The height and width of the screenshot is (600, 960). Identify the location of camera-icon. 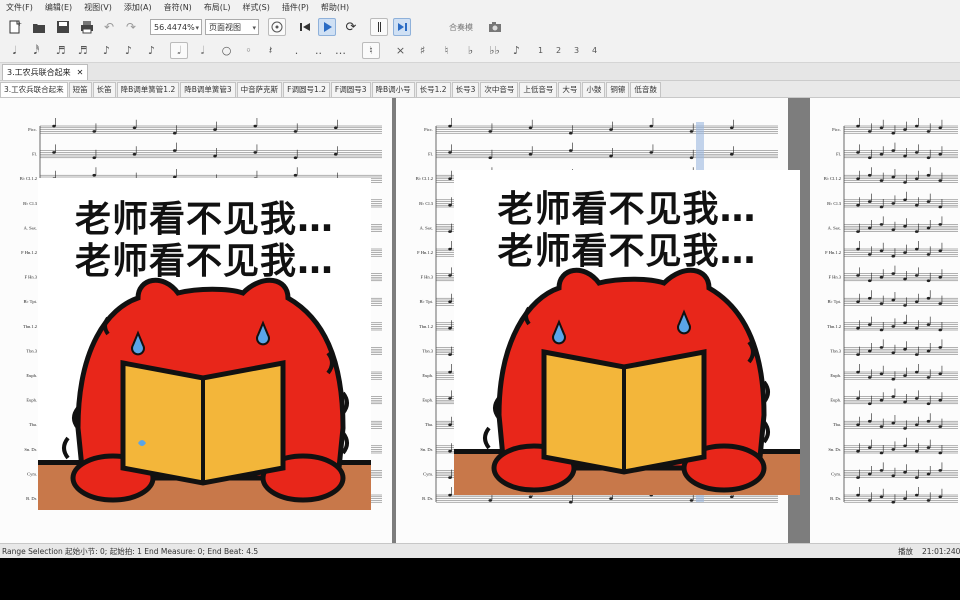
(495, 27).